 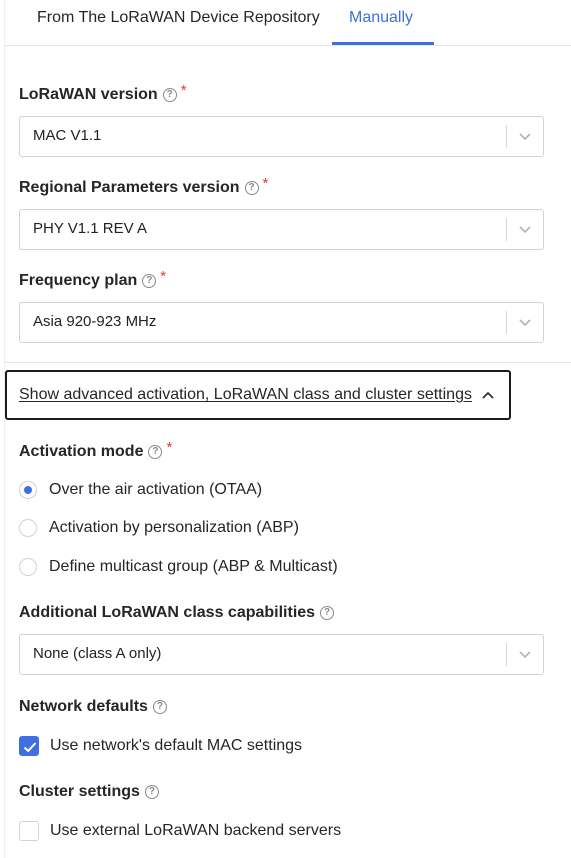 I want to click on frequency-plan-label: Frequency plan ? *, so click(x=93, y=278).